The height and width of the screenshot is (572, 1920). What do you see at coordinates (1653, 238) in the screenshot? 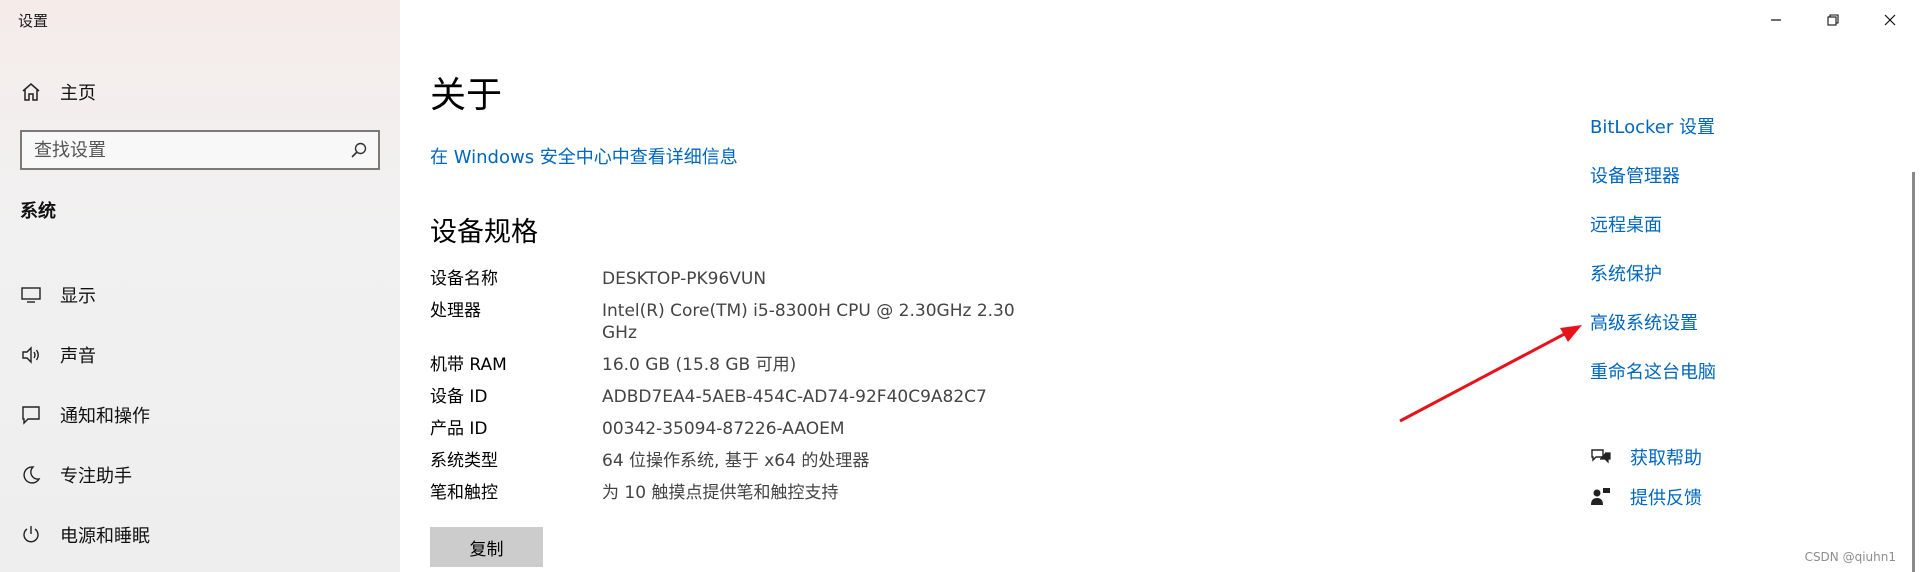
I see `remote-desktop-link: 远程桌面` at bounding box center [1653, 238].